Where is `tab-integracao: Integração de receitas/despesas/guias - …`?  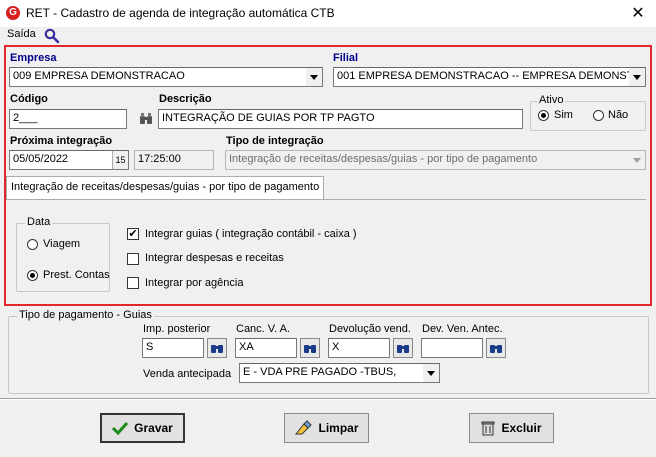
tab-integracao: Integração de receitas/despesas/guias - … is located at coordinates (165, 187).